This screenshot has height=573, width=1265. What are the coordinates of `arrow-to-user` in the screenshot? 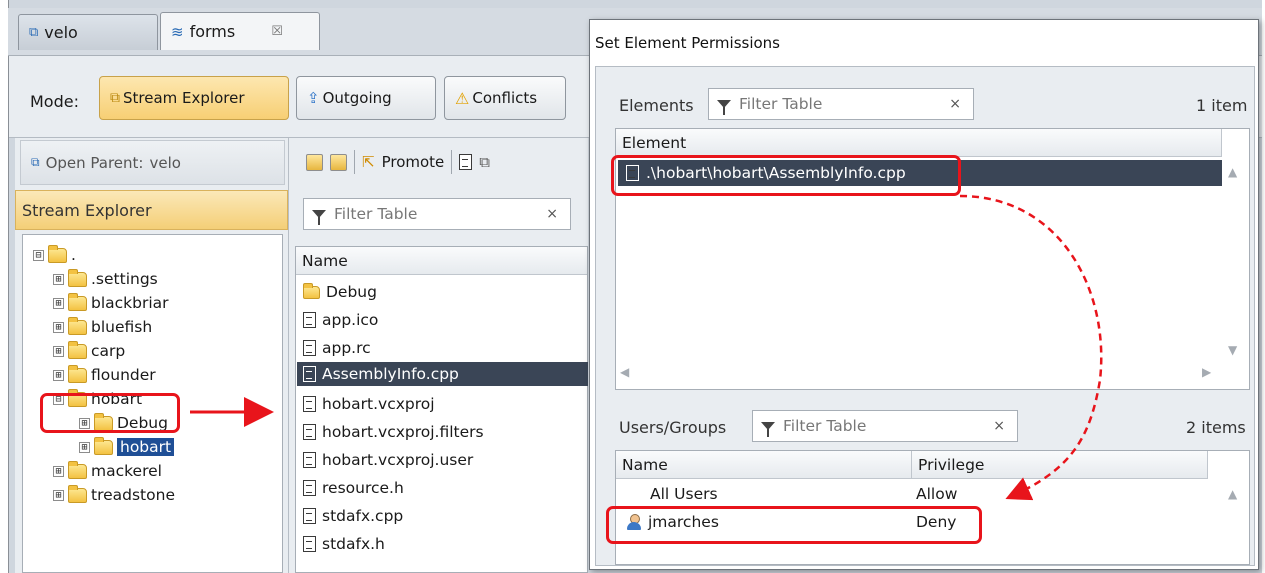 It's located at (1031, 347).